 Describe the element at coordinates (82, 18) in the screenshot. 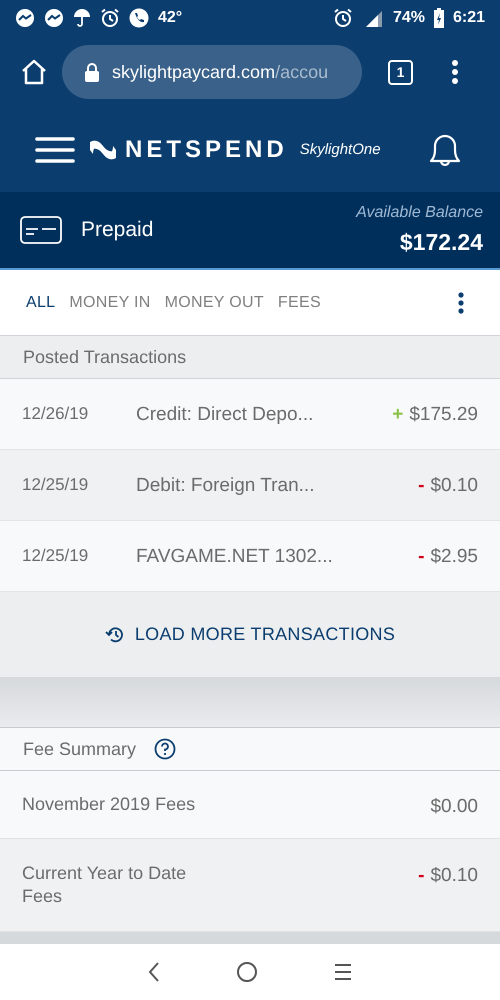

I see `umbrella-icon` at that location.